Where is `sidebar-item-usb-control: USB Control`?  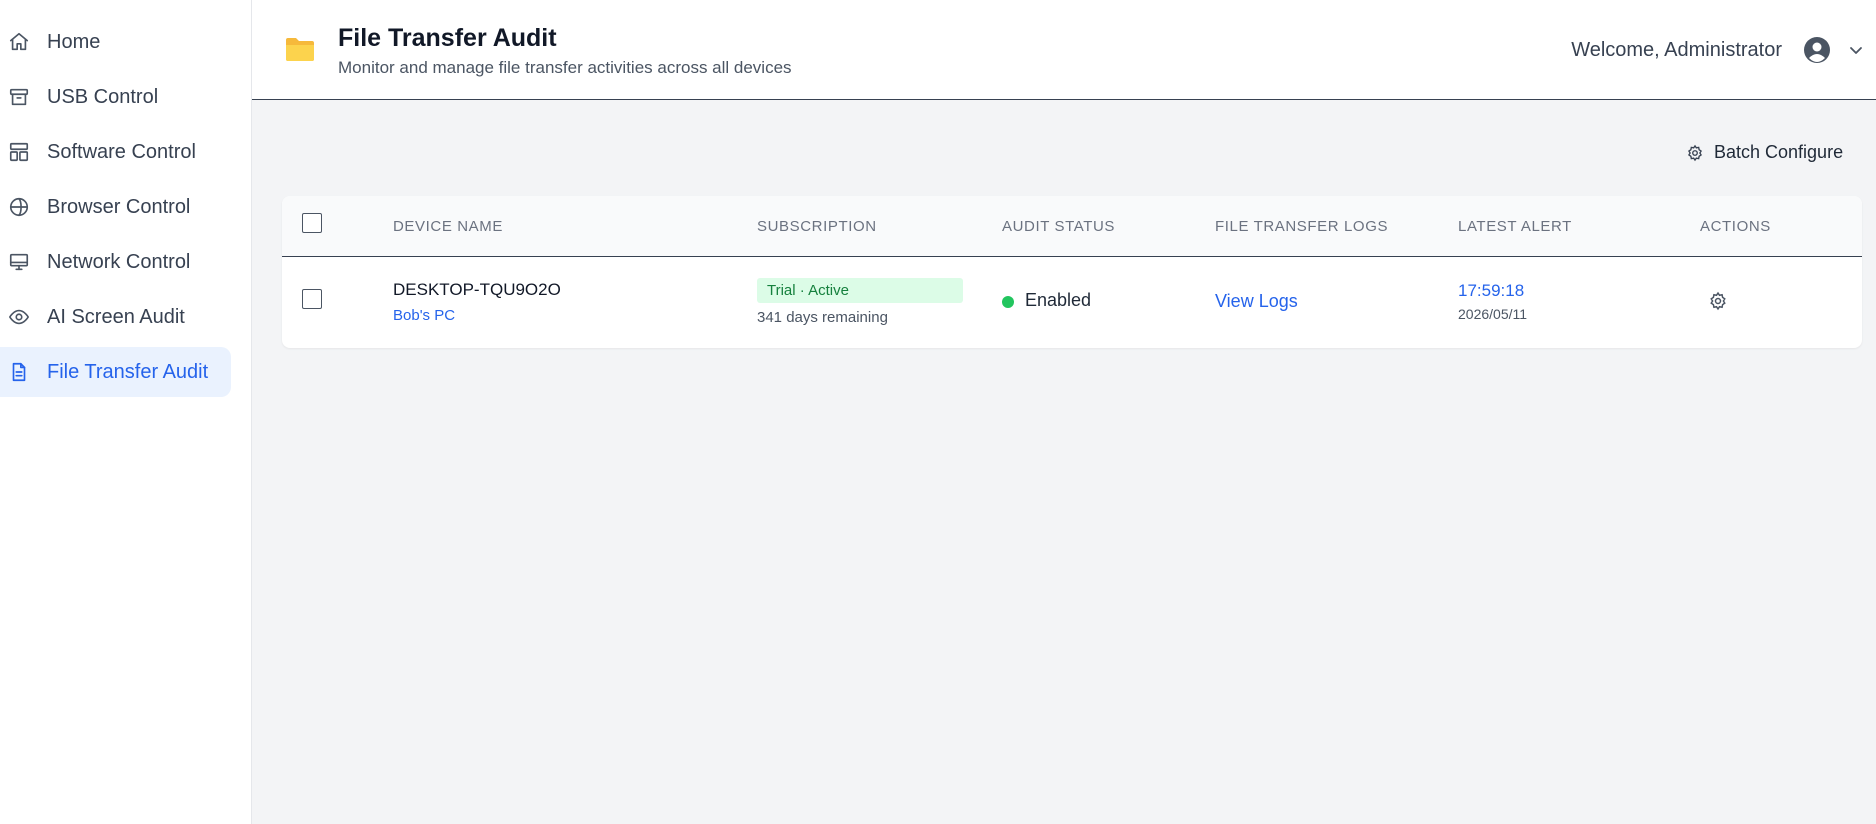 sidebar-item-usb-control: USB Control is located at coordinates (115, 97).